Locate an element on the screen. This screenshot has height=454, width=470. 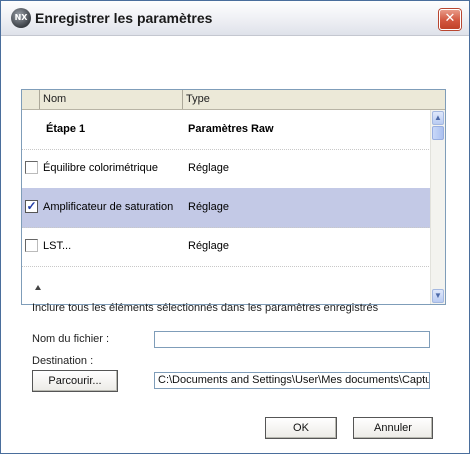
scroll-thumb is located at coordinates (438, 133).